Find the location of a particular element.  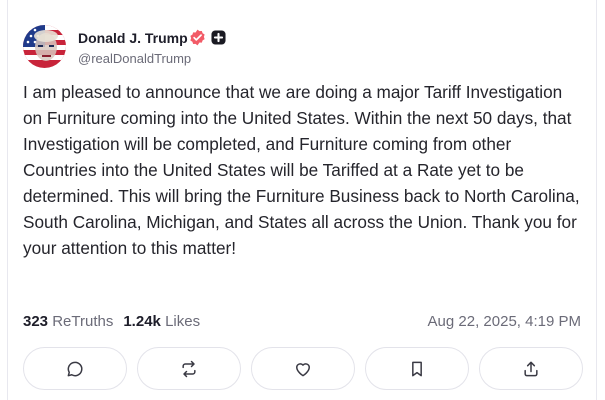

avatar is located at coordinates (44, 46).